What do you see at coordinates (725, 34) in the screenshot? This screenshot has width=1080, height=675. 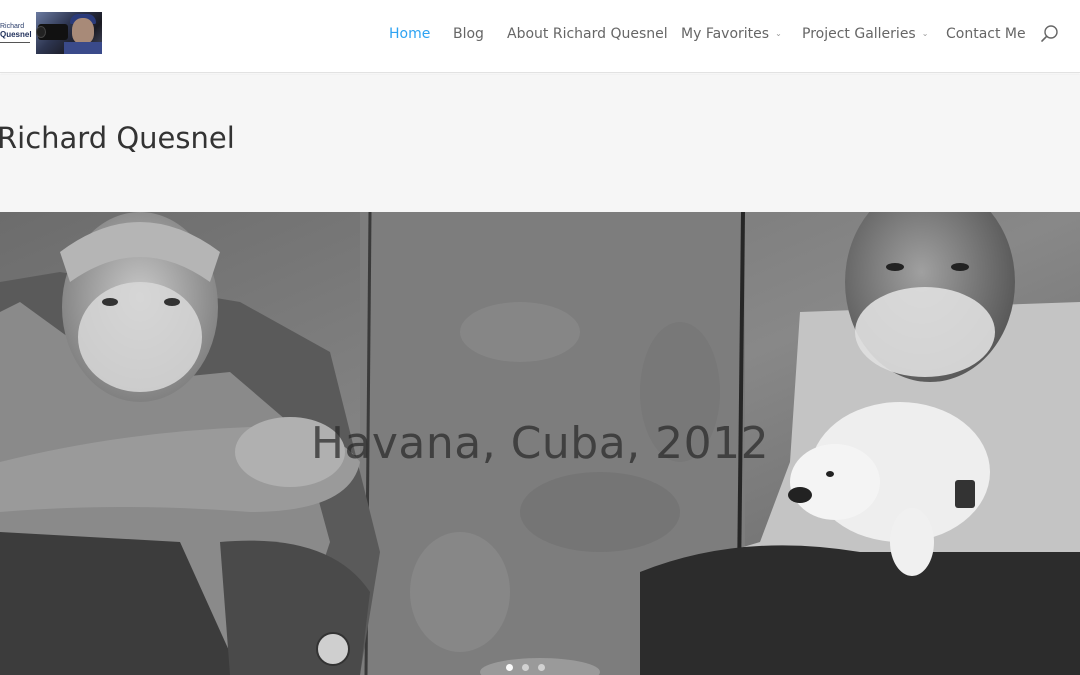 I see `nav-item-label: My Favorites` at bounding box center [725, 34].